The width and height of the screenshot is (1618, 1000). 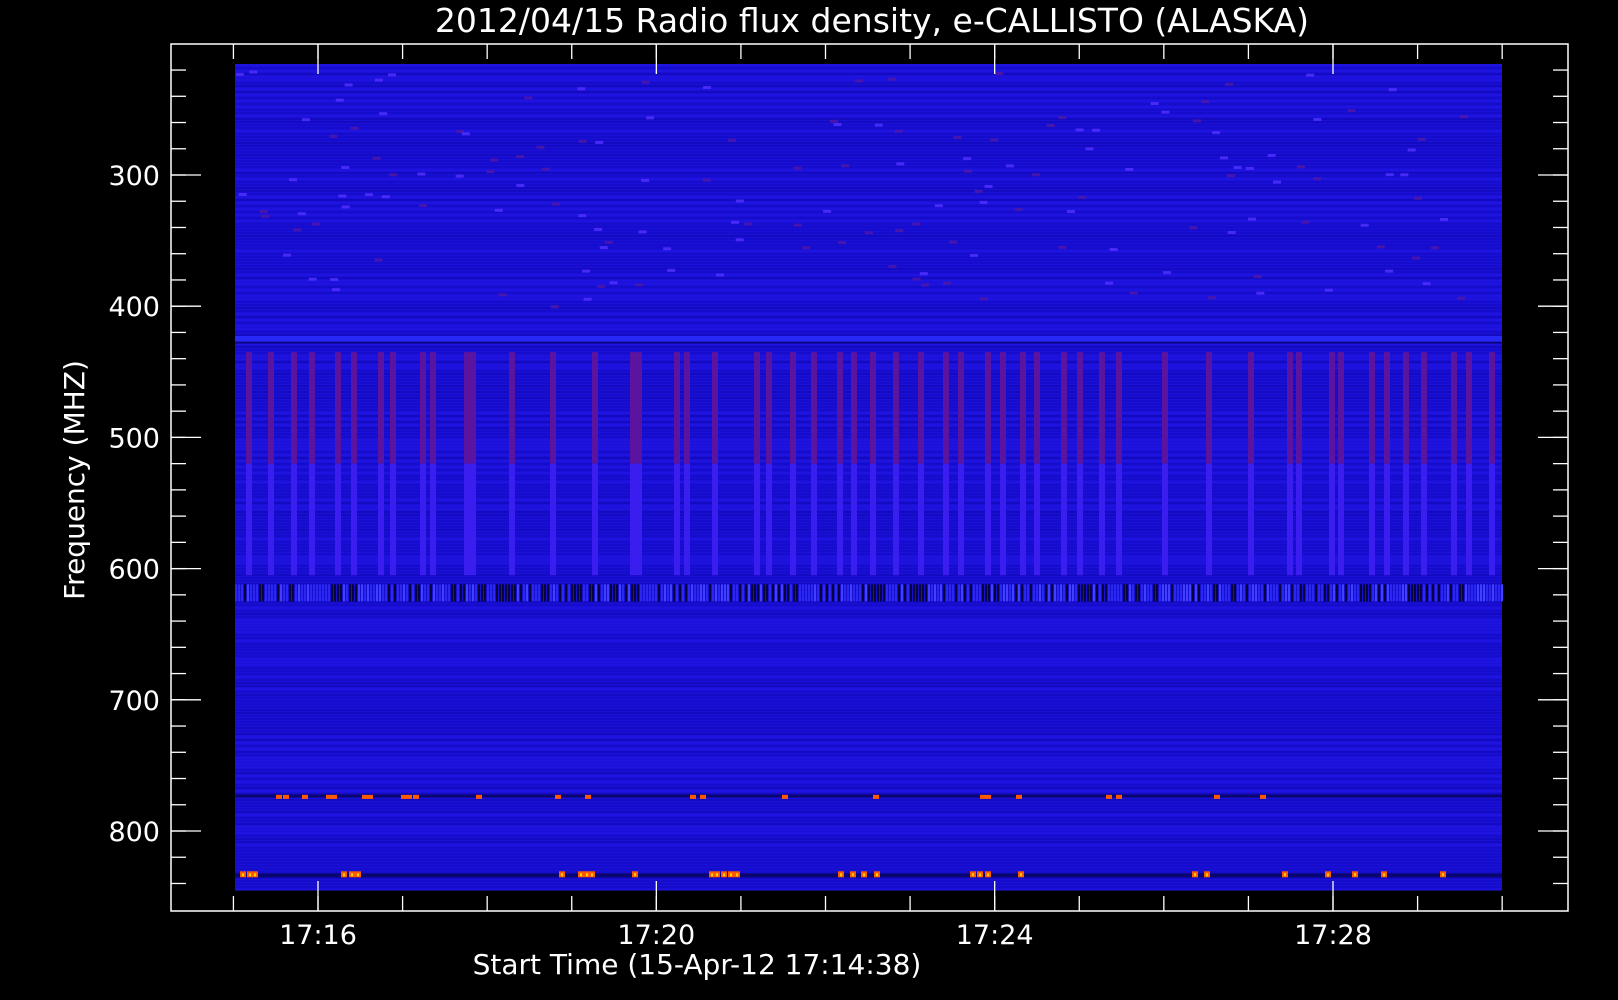 I want to click on y-tick-label: 600, so click(x=134, y=570).